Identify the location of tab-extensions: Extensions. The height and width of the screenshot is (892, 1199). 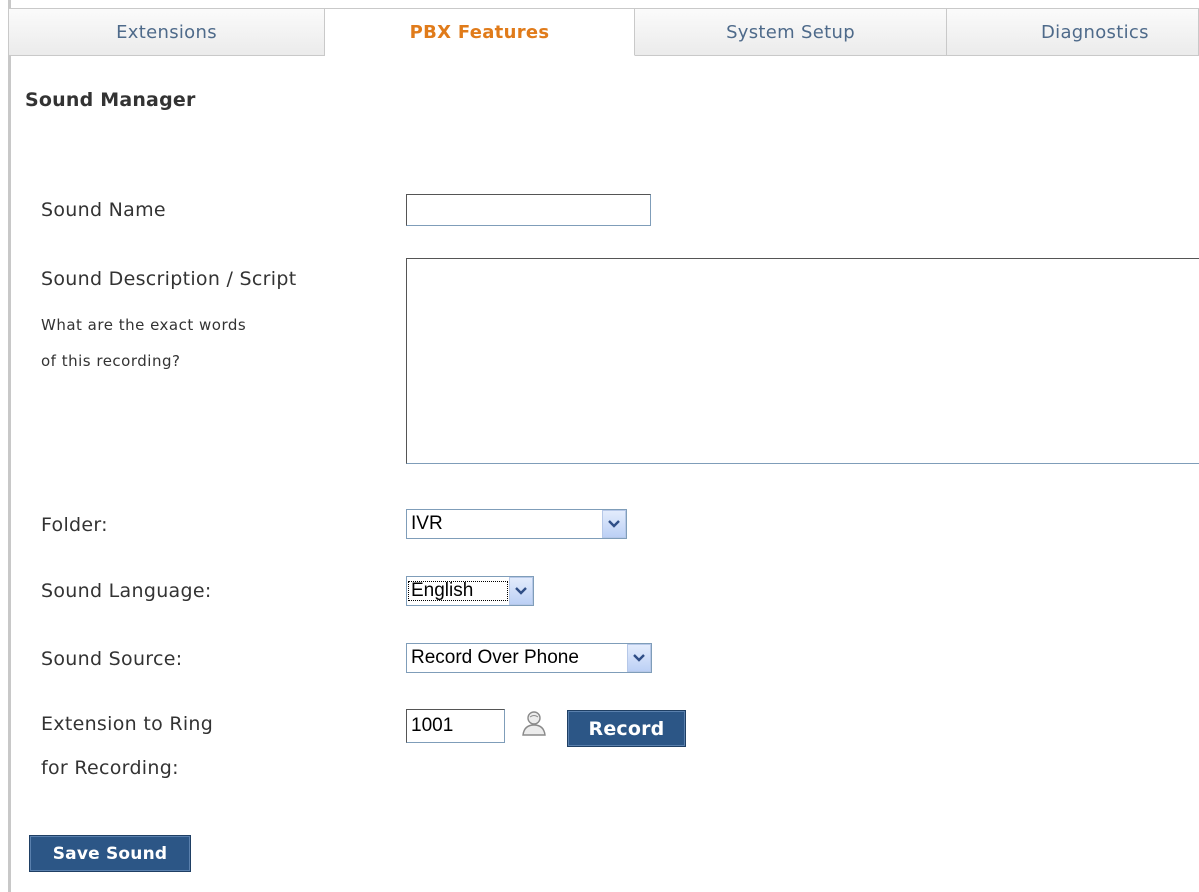
(167, 32).